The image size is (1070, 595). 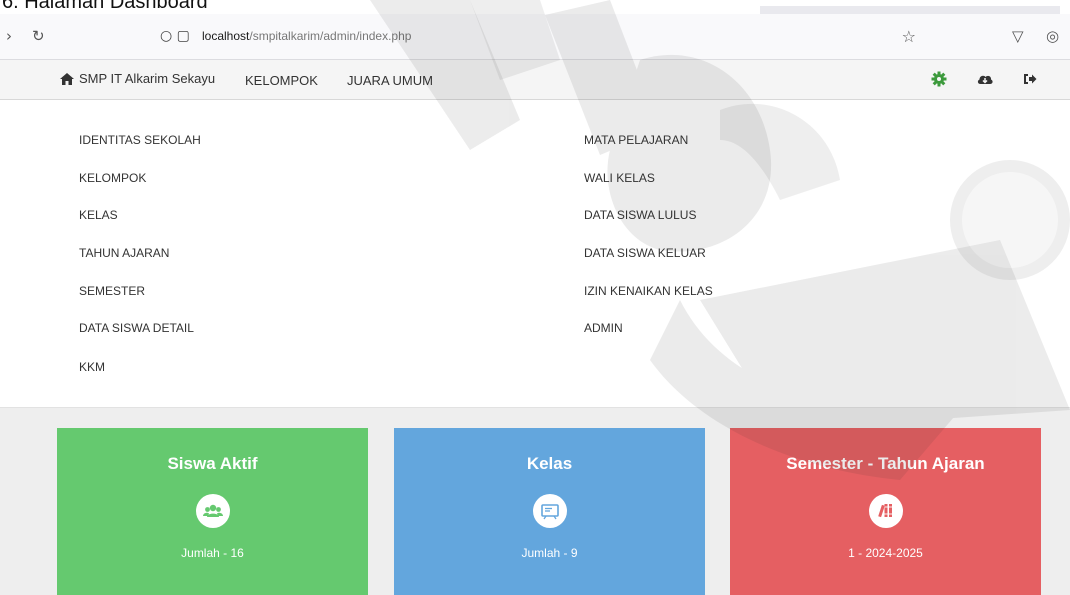 What do you see at coordinates (175, 36) in the screenshot?
I see `site-info-icon: ○ ▢` at bounding box center [175, 36].